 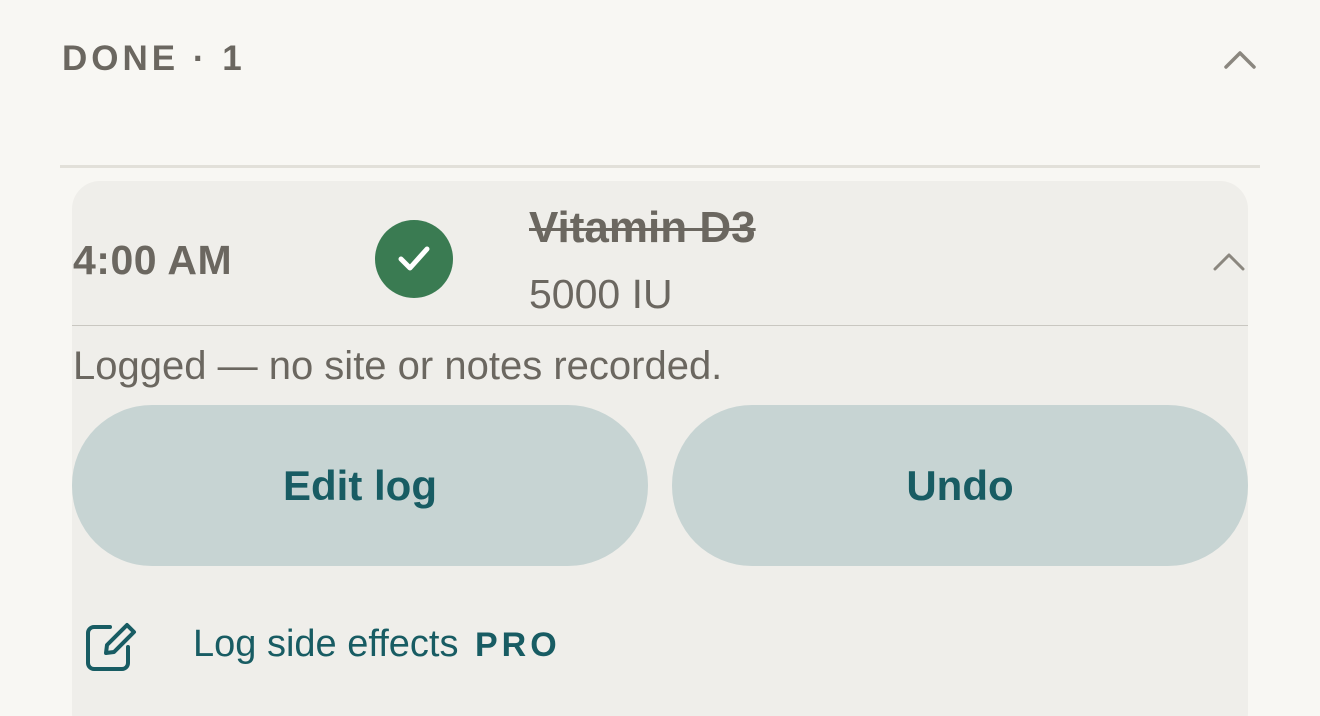 I want to click on taken-status-indicator, so click(x=414, y=259).